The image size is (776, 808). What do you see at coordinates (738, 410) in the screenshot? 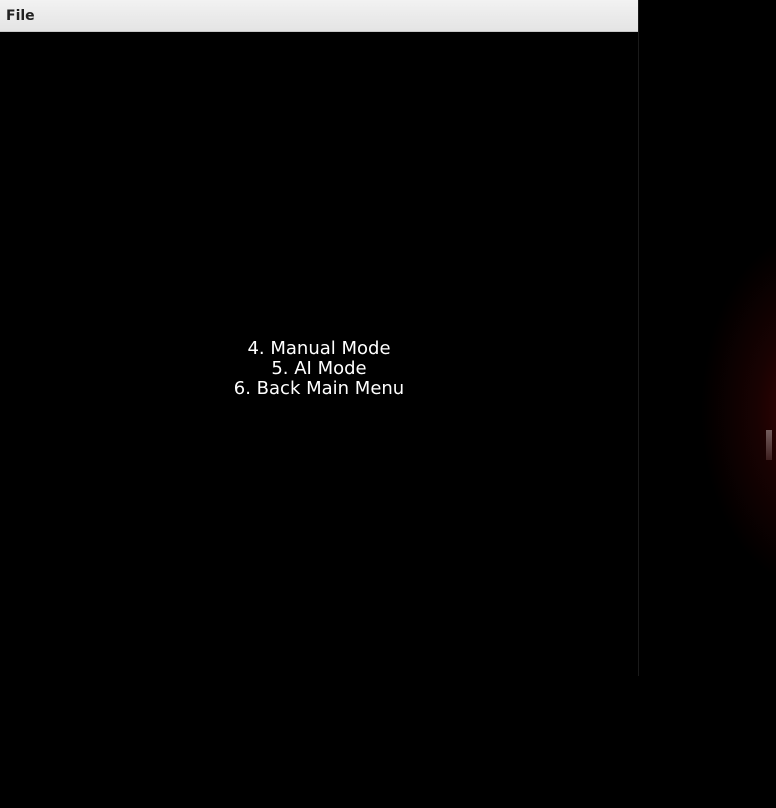
I see `background-red-glow` at bounding box center [738, 410].